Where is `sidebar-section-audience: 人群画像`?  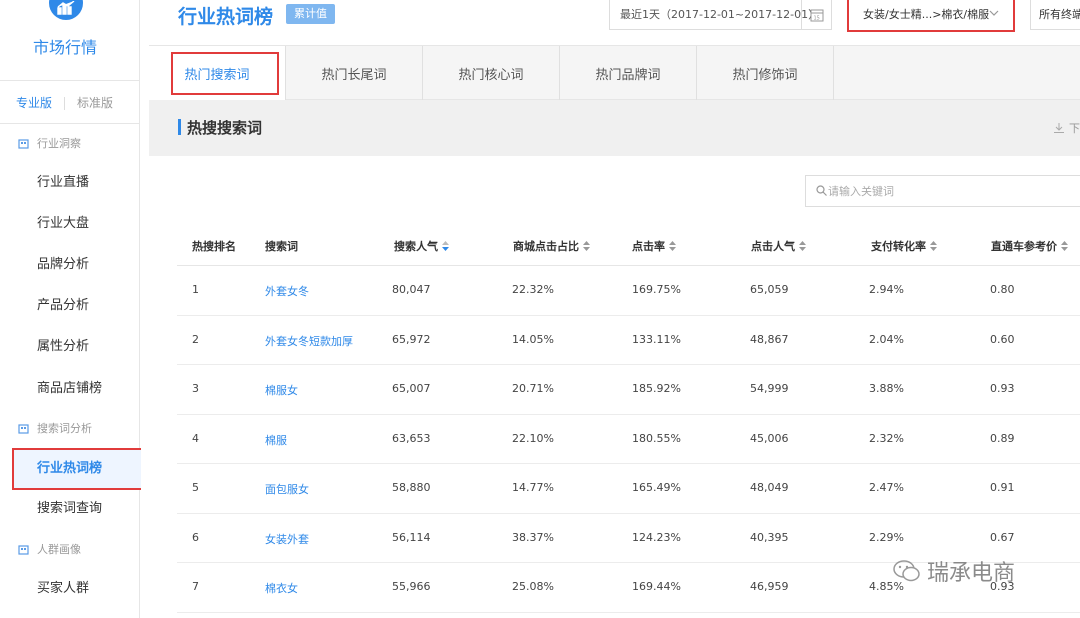
sidebar-section-audience: 人群画像 is located at coordinates (49, 549).